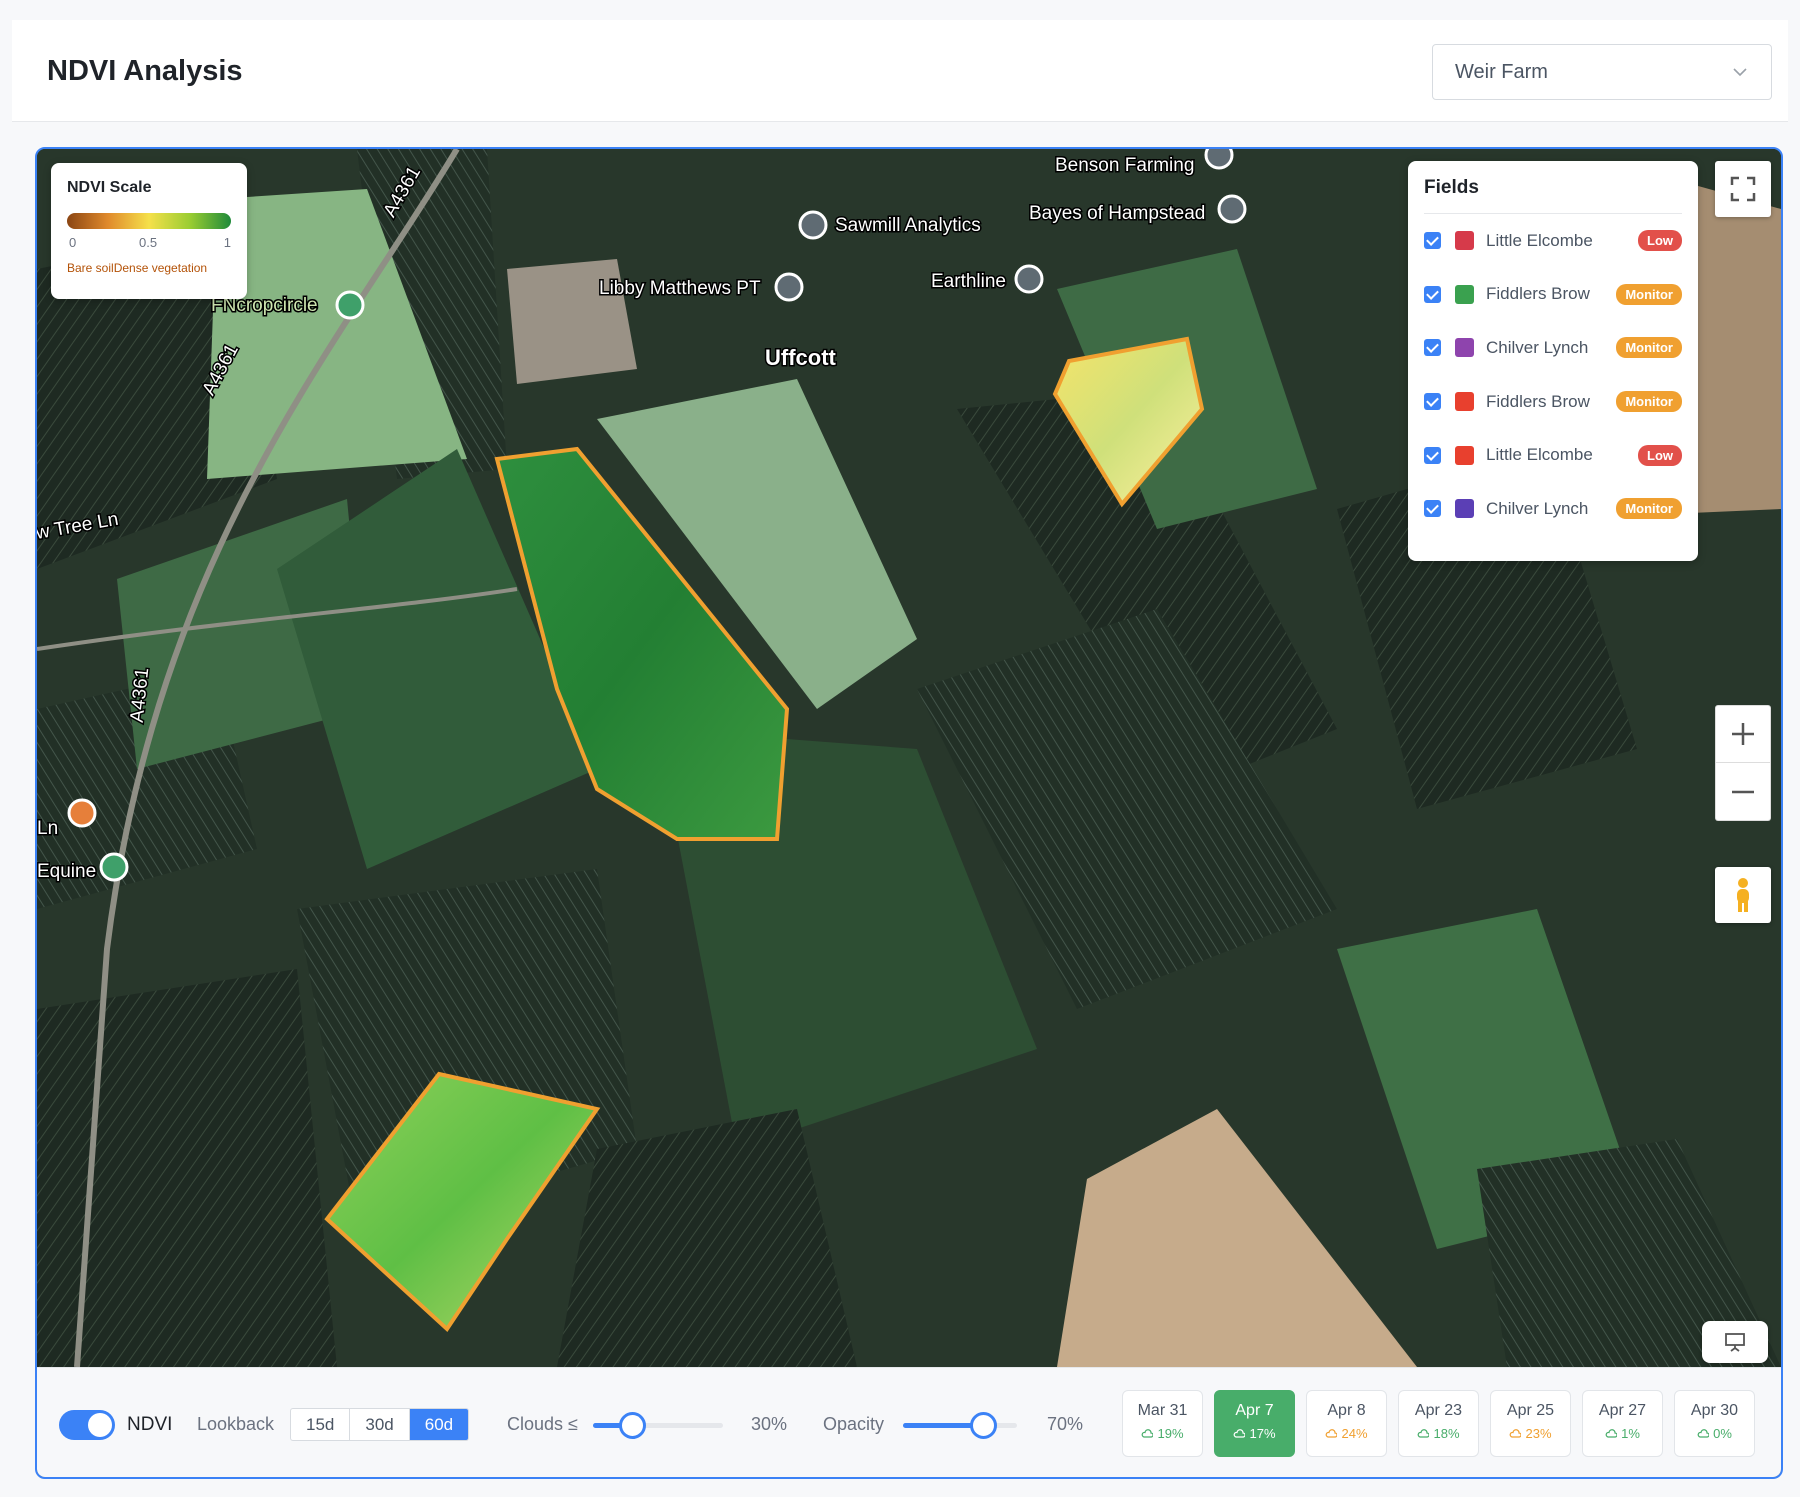 Image resolution: width=1800 pixels, height=1497 pixels. What do you see at coordinates (960, 1425) in the screenshot?
I see `opacity-slider` at bounding box center [960, 1425].